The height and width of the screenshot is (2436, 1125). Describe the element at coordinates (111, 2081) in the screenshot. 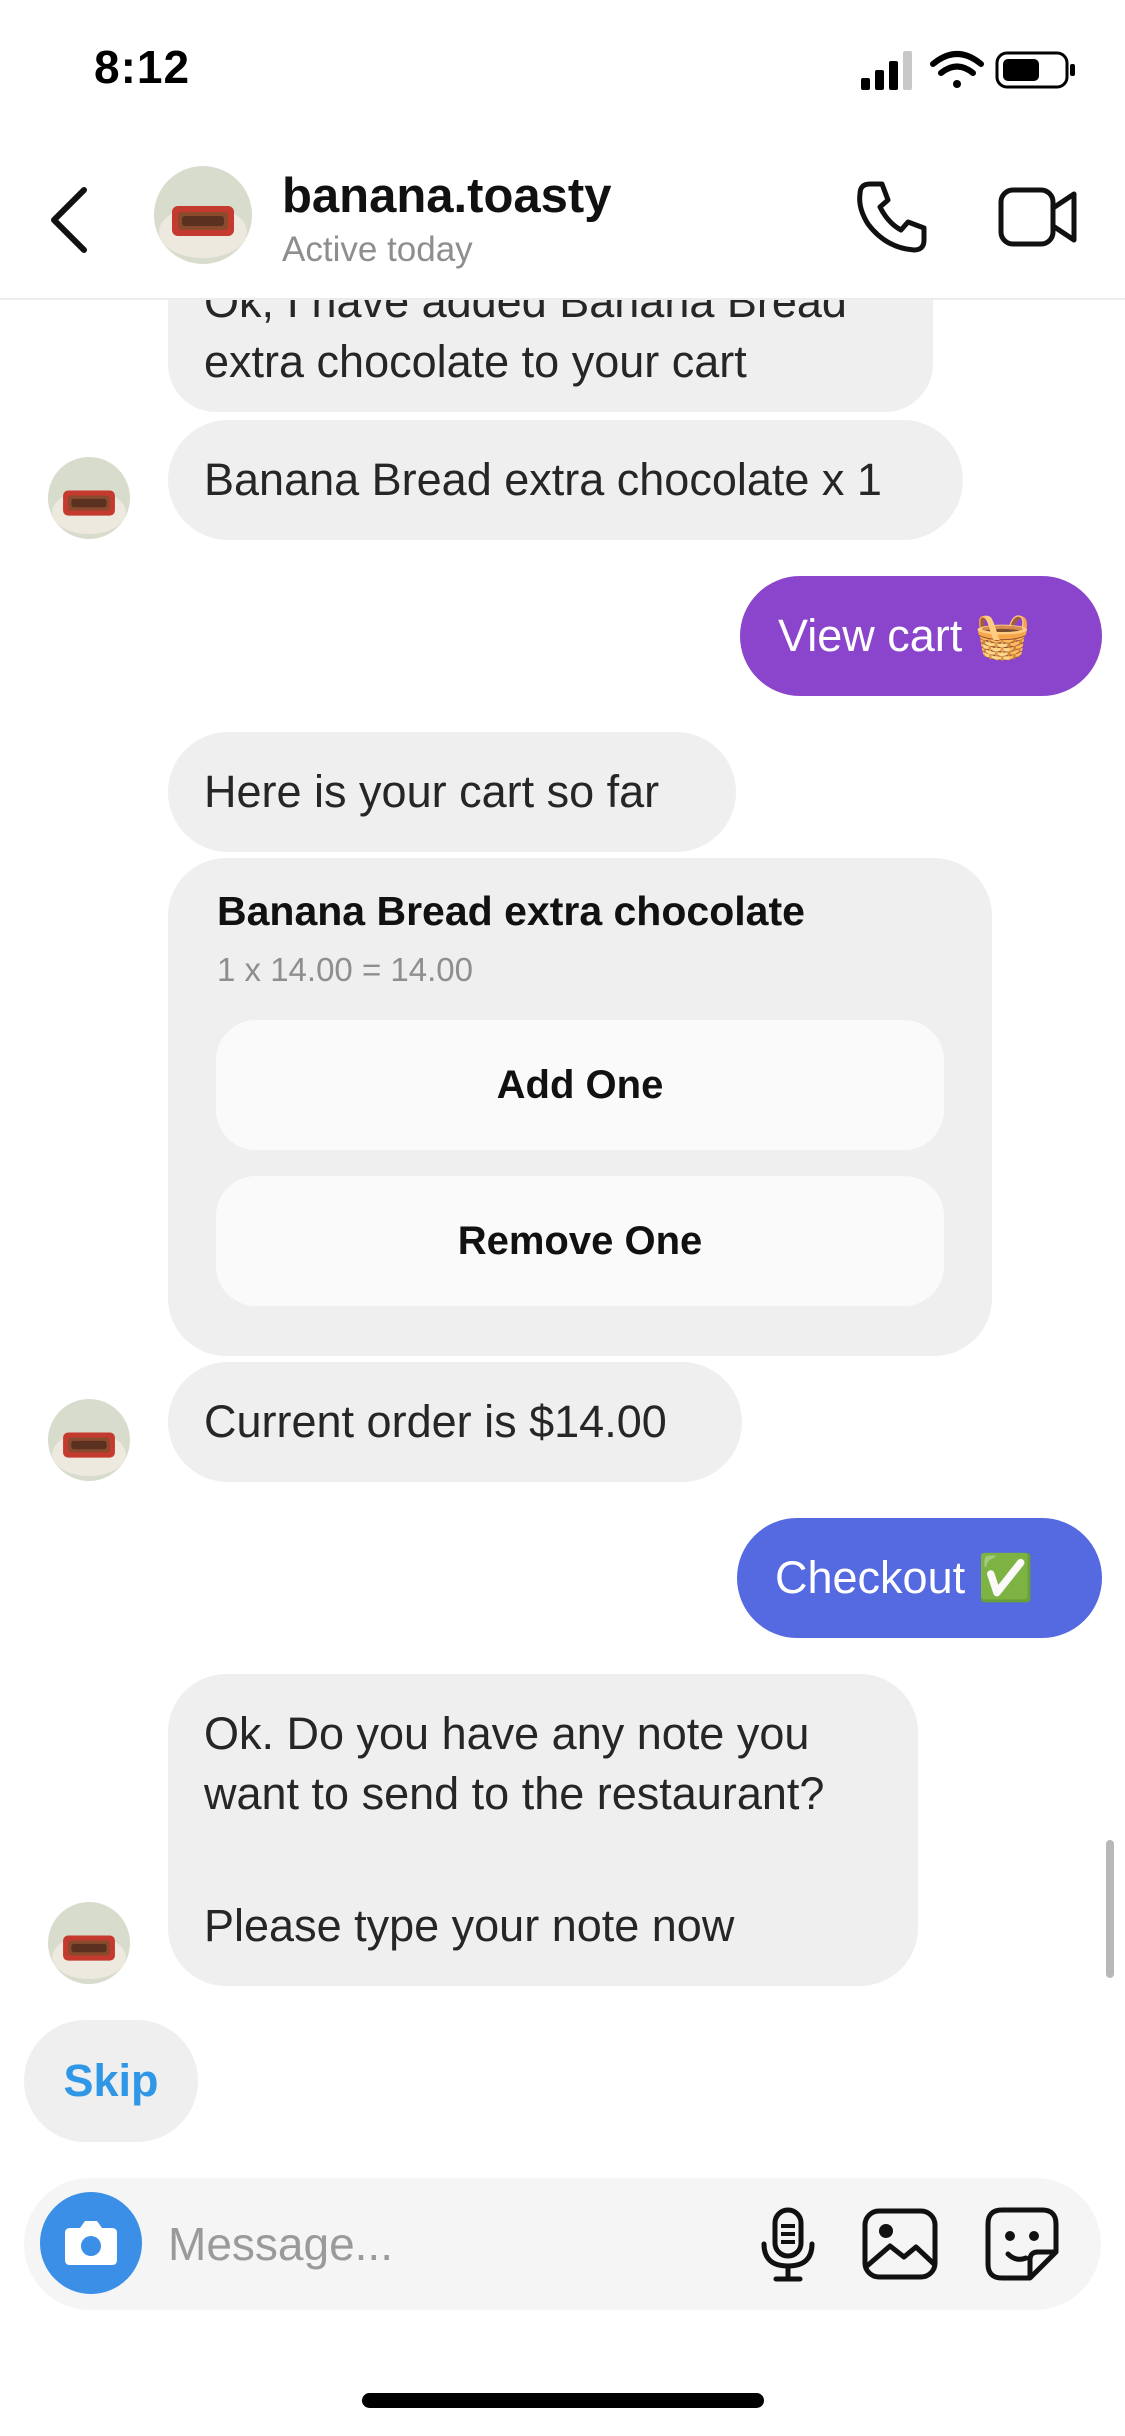

I see `skip-quick-reply-button: Skip` at that location.